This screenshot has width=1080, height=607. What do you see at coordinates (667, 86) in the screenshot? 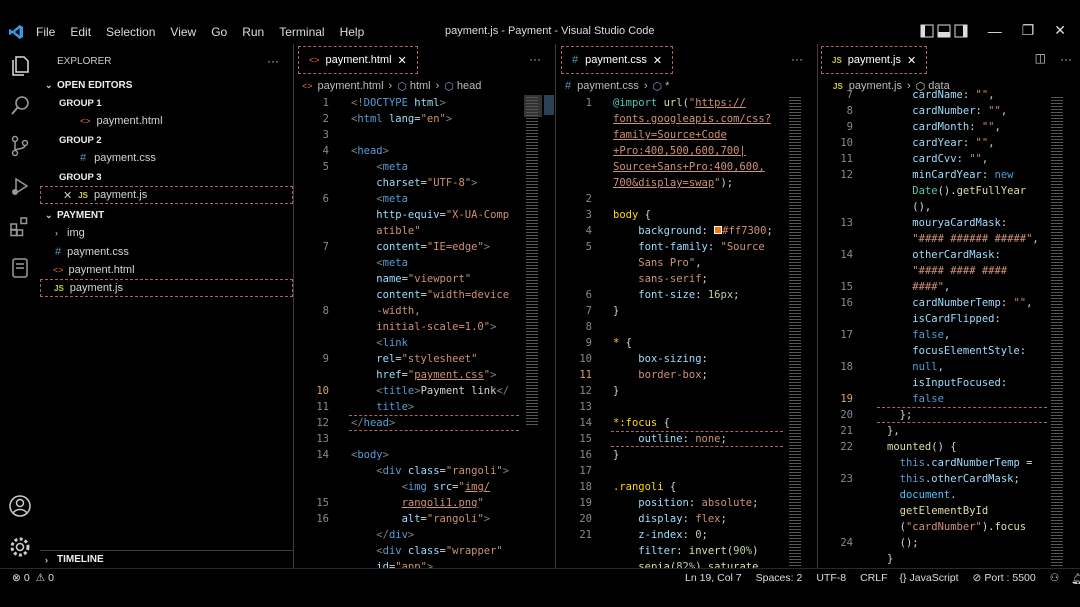
I see `breadcrumb-selector: *` at bounding box center [667, 86].